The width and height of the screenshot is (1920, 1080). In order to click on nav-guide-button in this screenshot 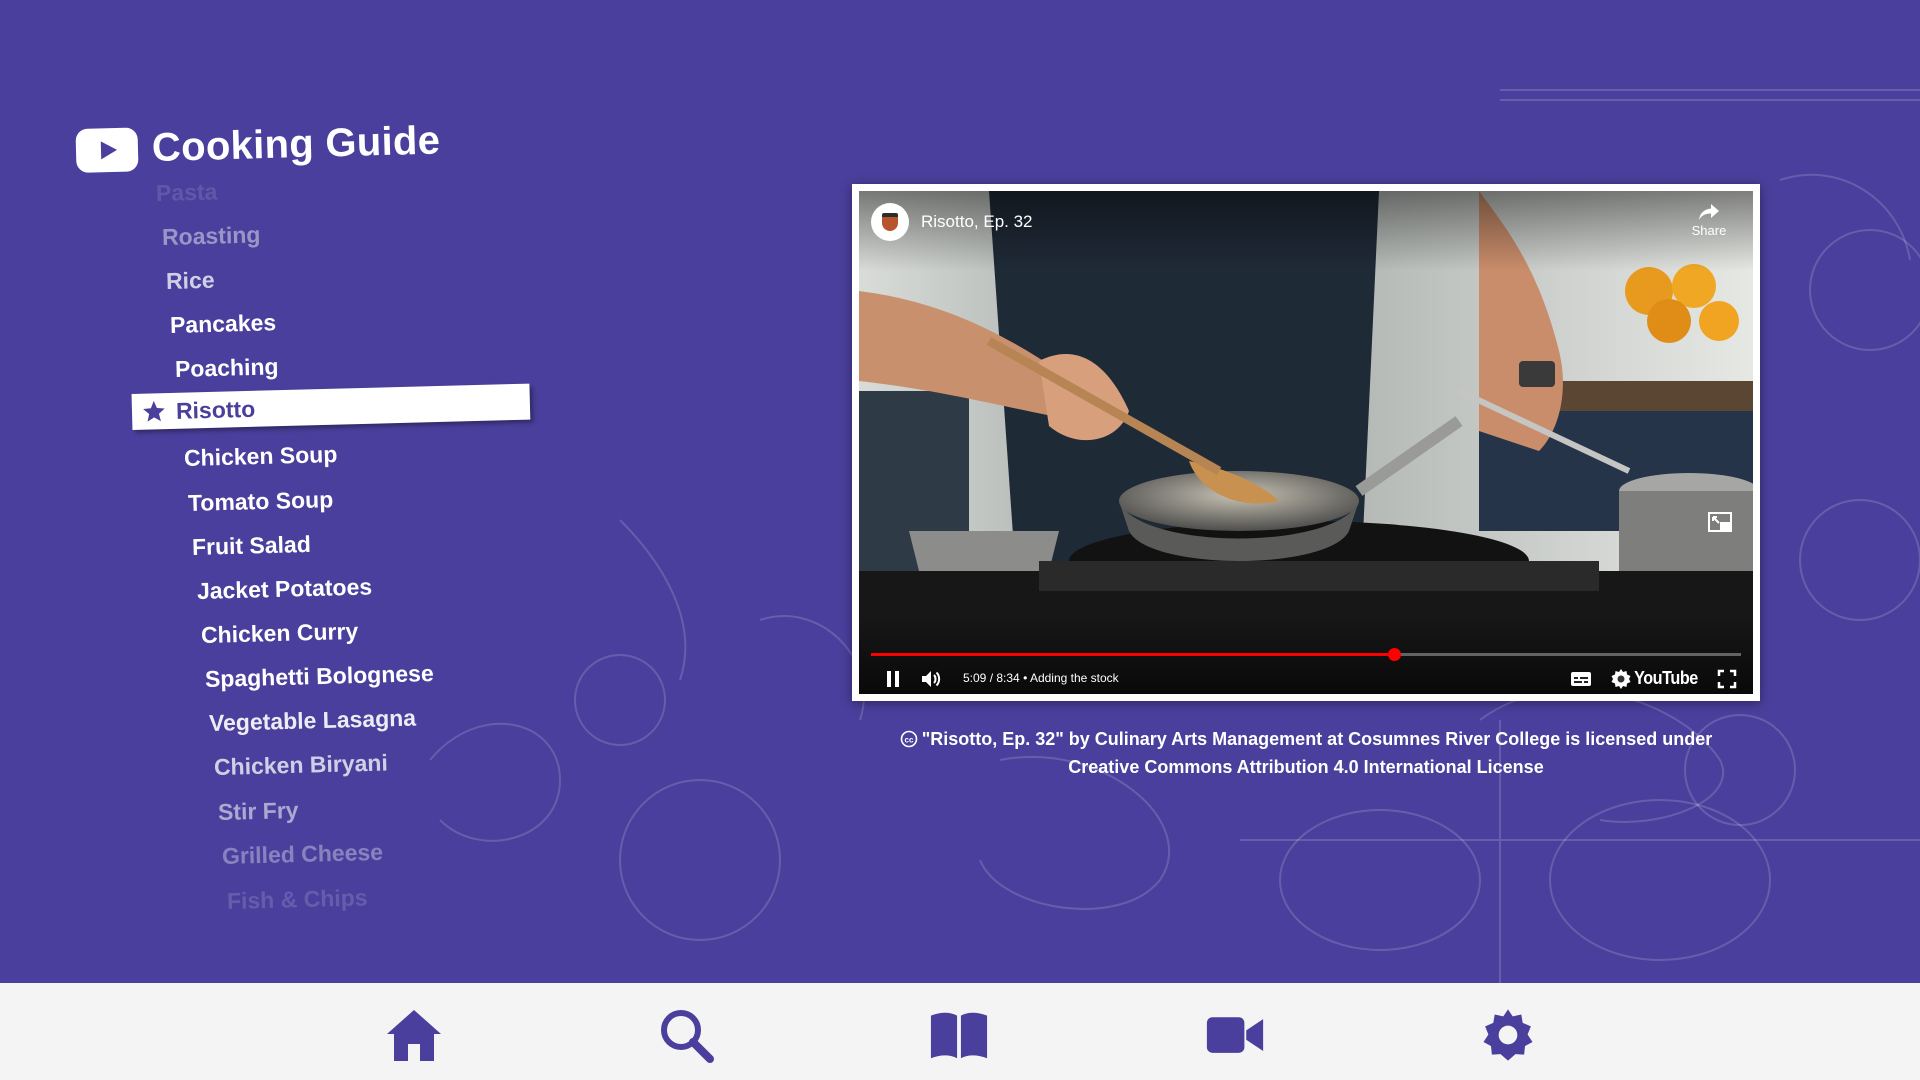, I will do `click(959, 1035)`.